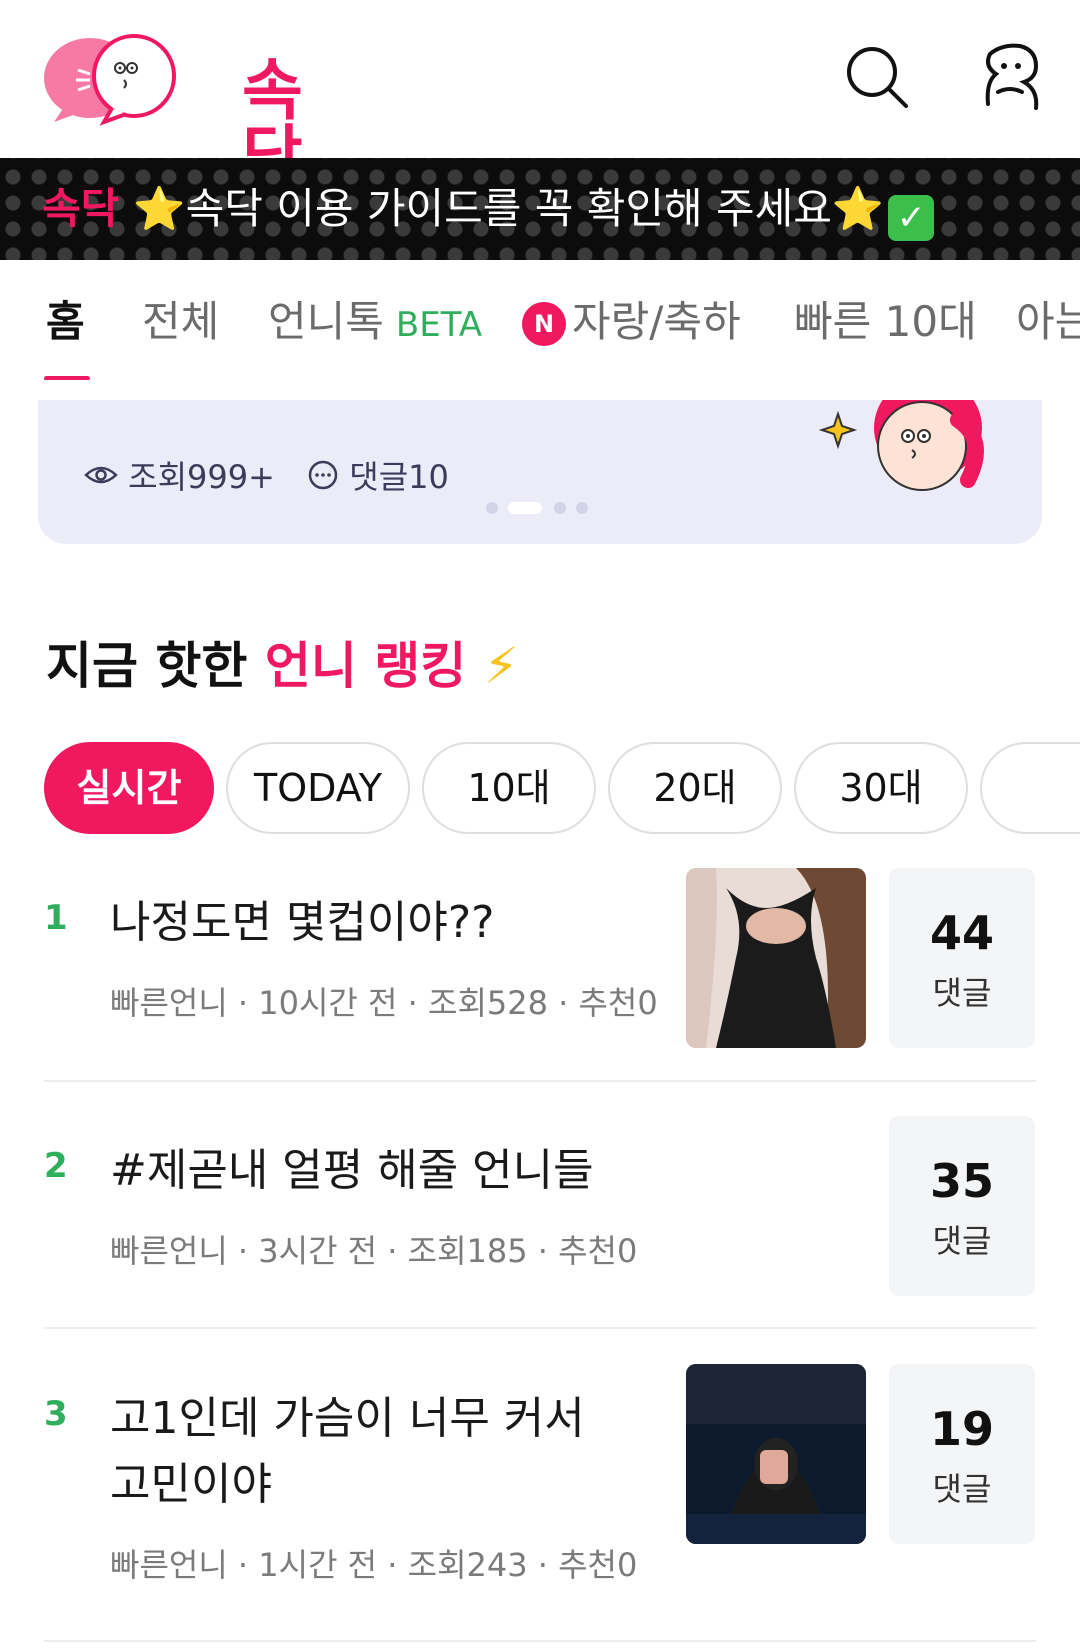  I want to click on active-tab-indicator, so click(67, 378).